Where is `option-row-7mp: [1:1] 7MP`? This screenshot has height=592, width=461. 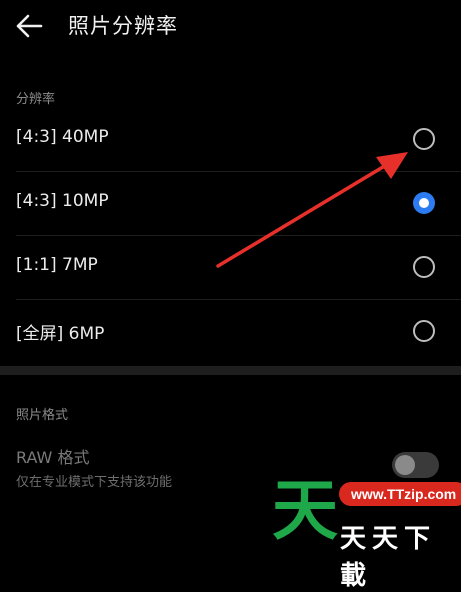 option-row-7mp: [1:1] 7MP is located at coordinates (230, 269).